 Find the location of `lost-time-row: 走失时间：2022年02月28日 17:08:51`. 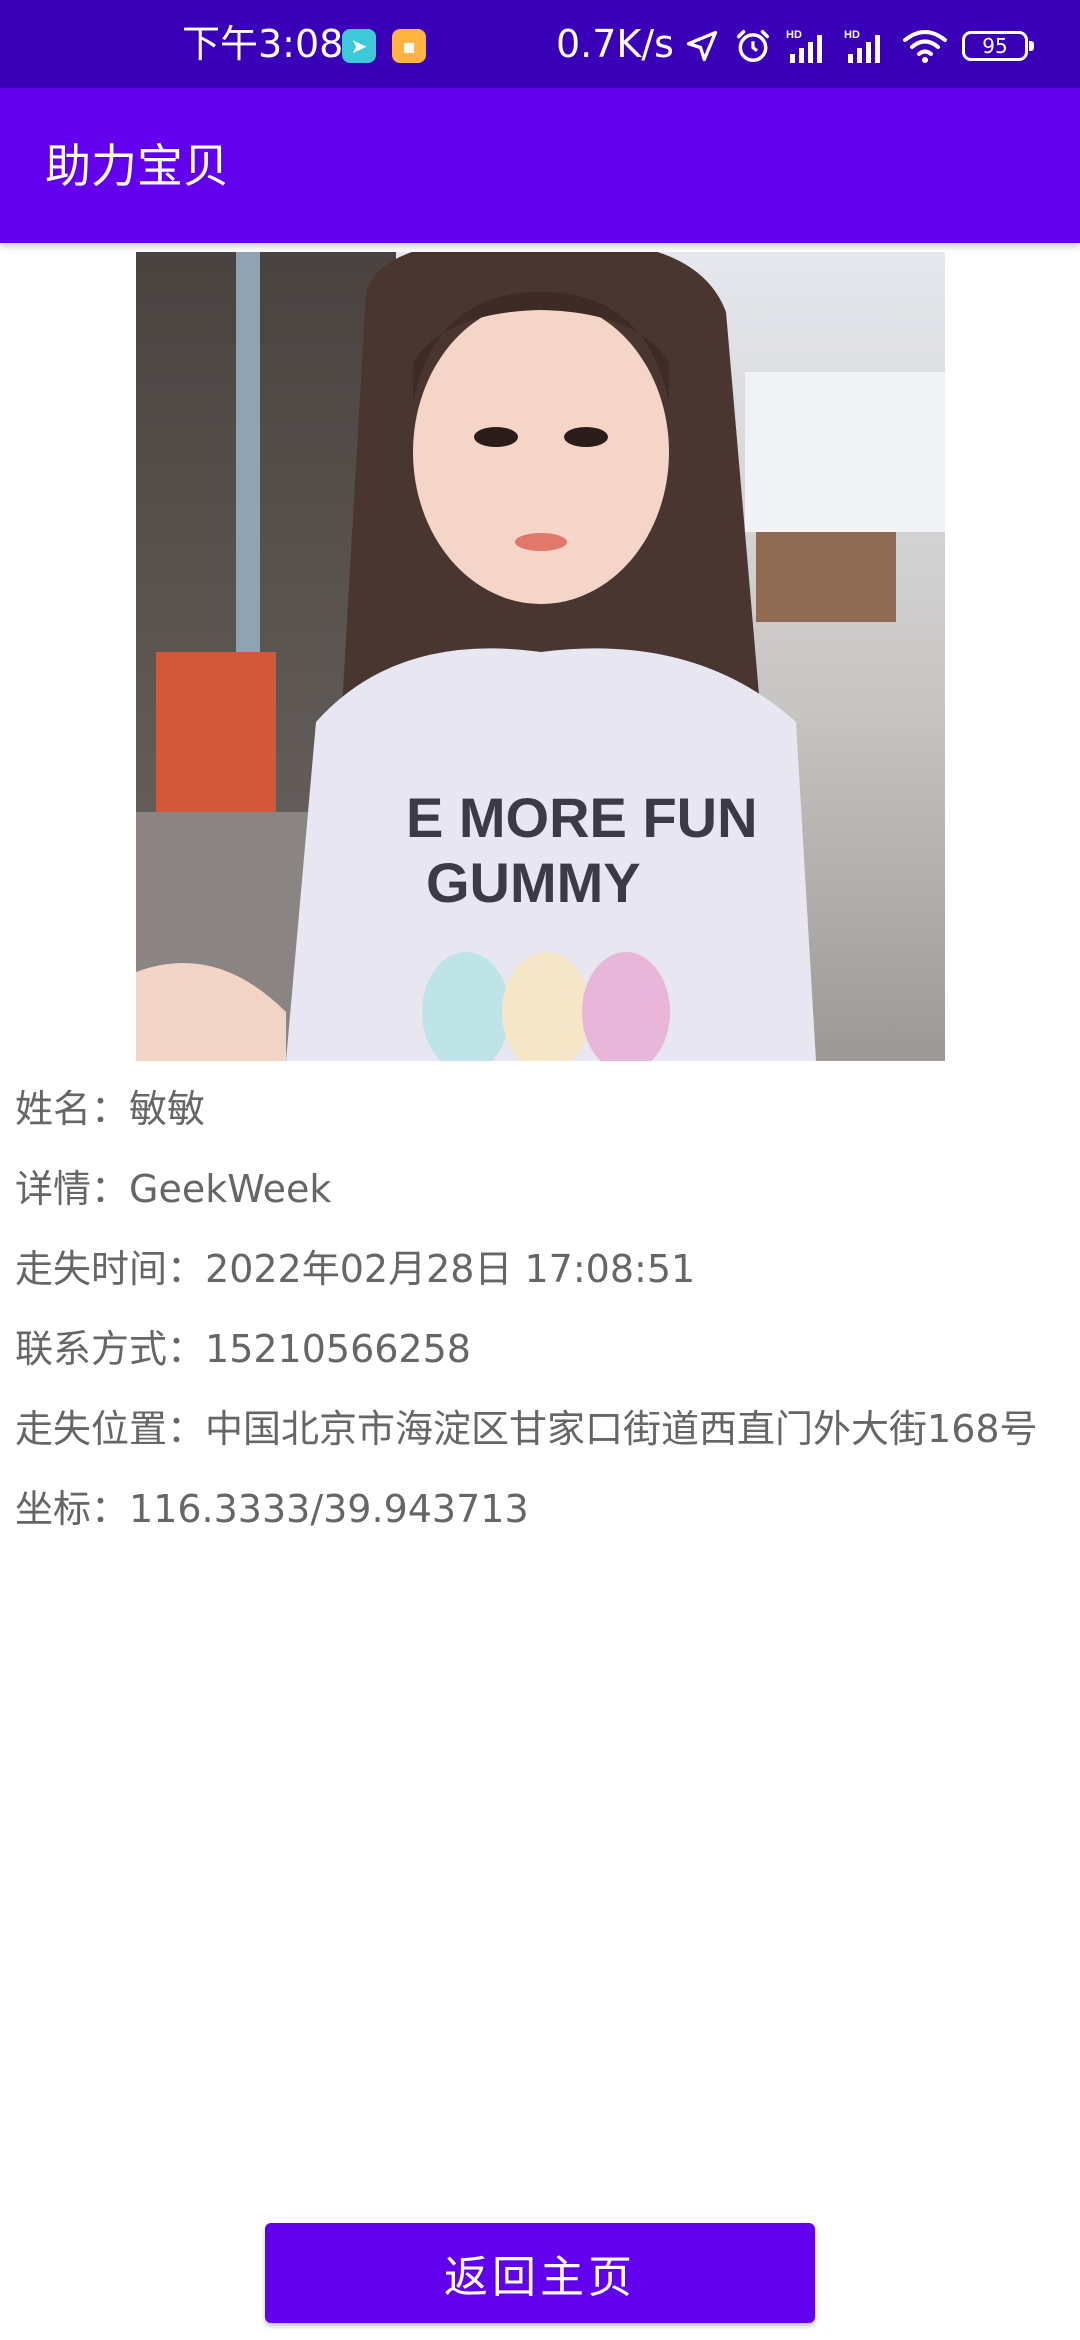

lost-time-row: 走失时间：2022年02月28日 17:08:51 is located at coordinates (355, 1269).